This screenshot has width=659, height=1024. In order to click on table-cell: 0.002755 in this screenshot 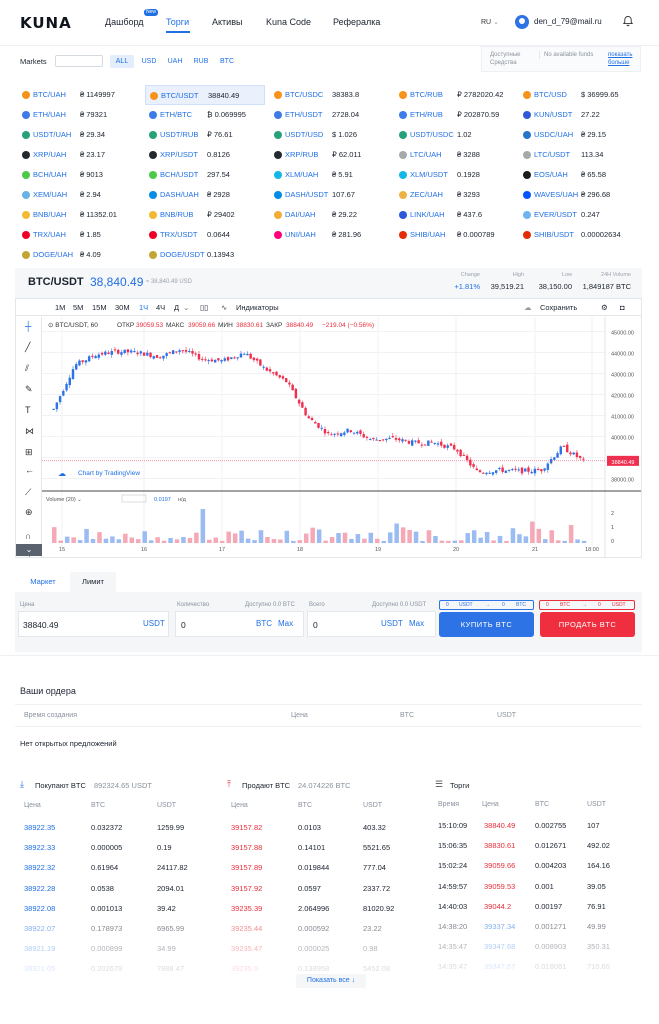, I will do `click(550, 825)`.